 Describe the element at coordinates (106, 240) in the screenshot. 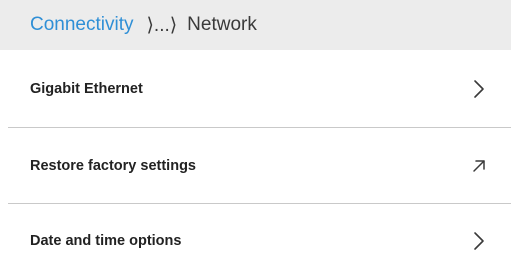

I see `menu-item-label: Date and time options` at that location.